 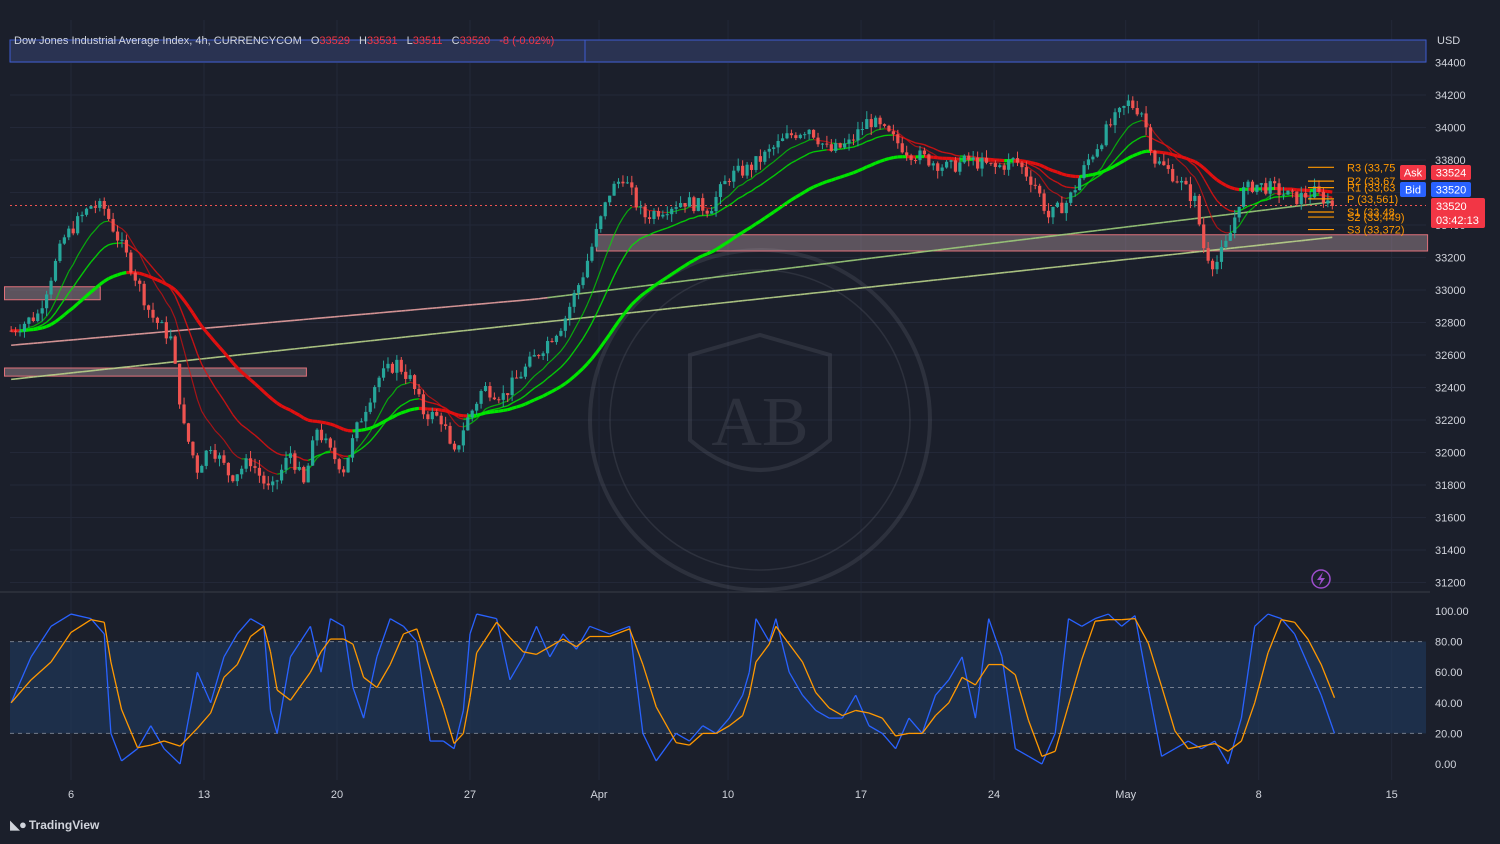 What do you see at coordinates (527, 41) in the screenshot?
I see `change-value: -8 (-0.02%)` at bounding box center [527, 41].